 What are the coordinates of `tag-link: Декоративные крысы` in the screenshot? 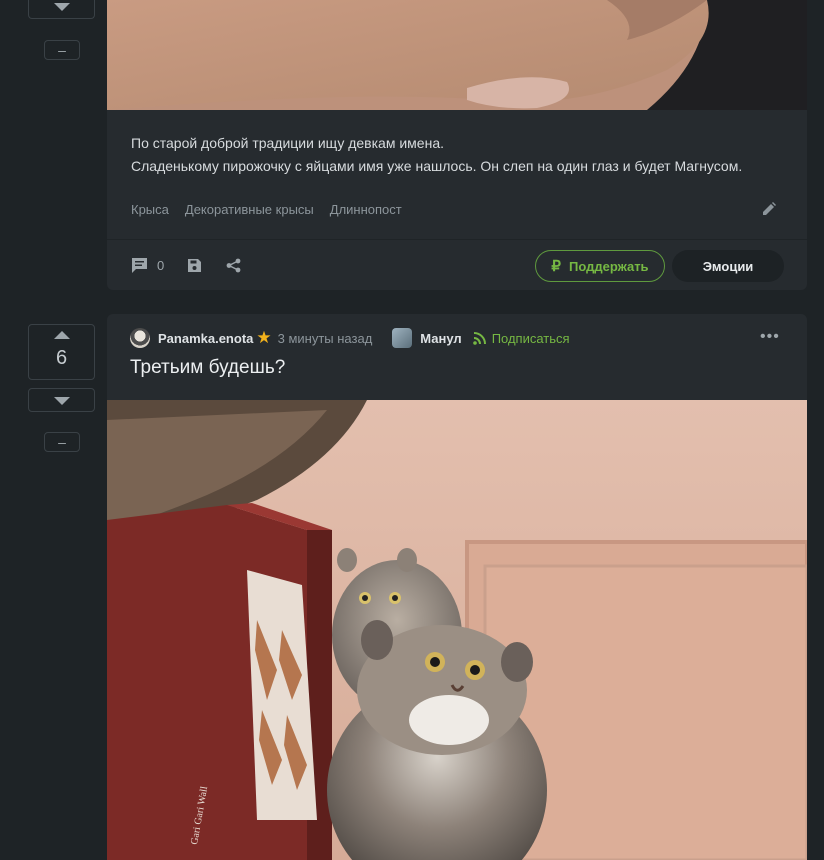 It's located at (249, 209).